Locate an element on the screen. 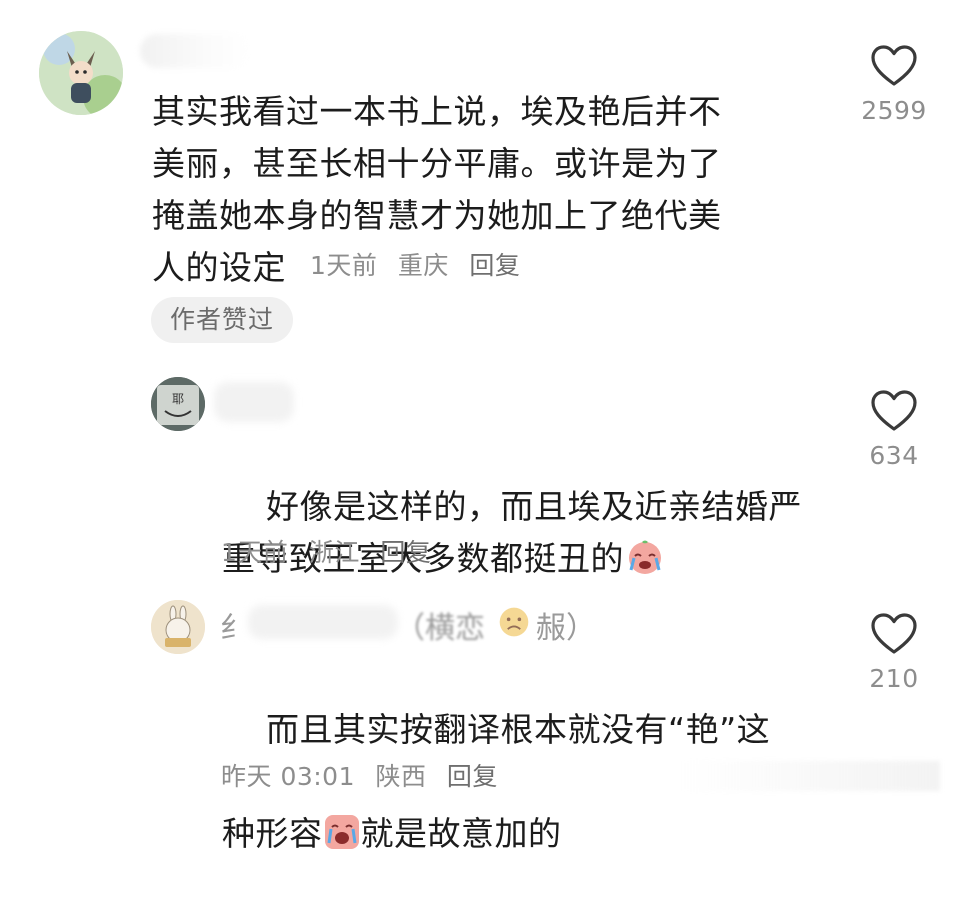 The image size is (960, 912). svg-text: 耶 is located at coordinates (178, 399).